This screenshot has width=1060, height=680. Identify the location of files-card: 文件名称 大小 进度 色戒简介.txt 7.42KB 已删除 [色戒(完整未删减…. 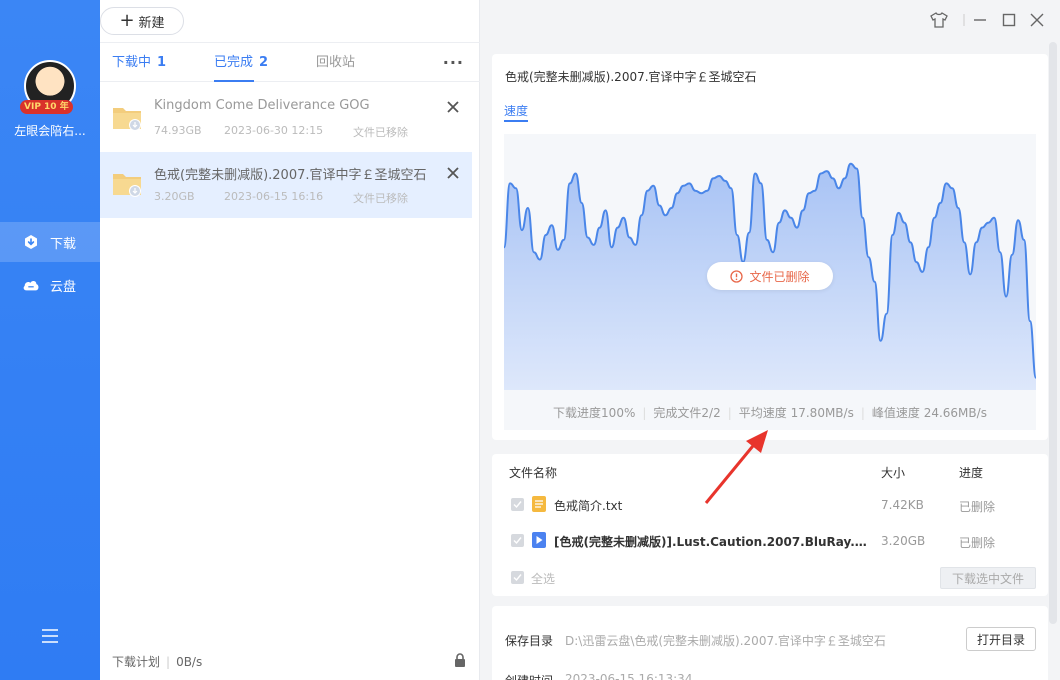
(770, 525).